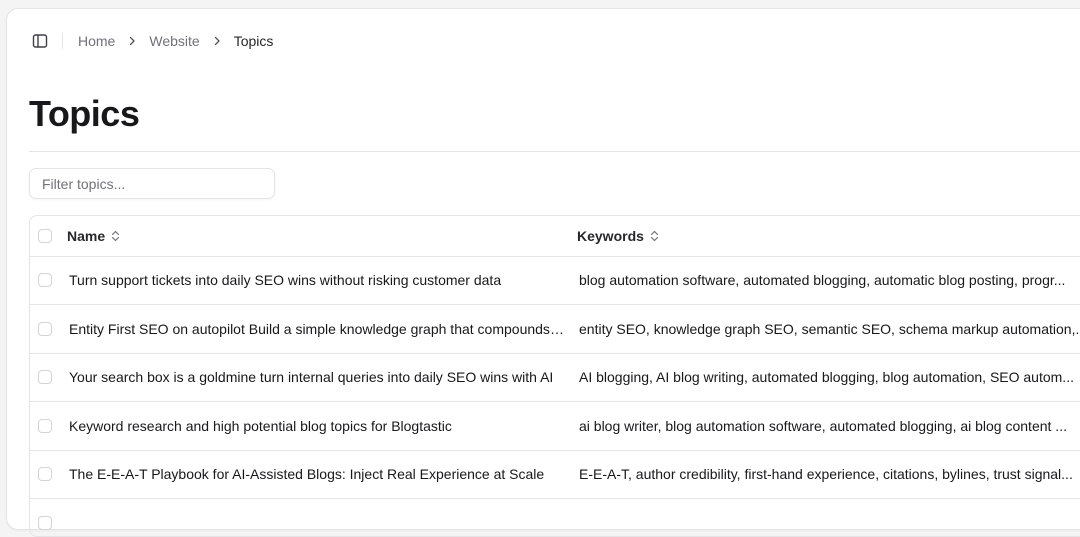 The width and height of the screenshot is (1080, 537). What do you see at coordinates (84, 114) in the screenshot?
I see `page-title: Topics` at bounding box center [84, 114].